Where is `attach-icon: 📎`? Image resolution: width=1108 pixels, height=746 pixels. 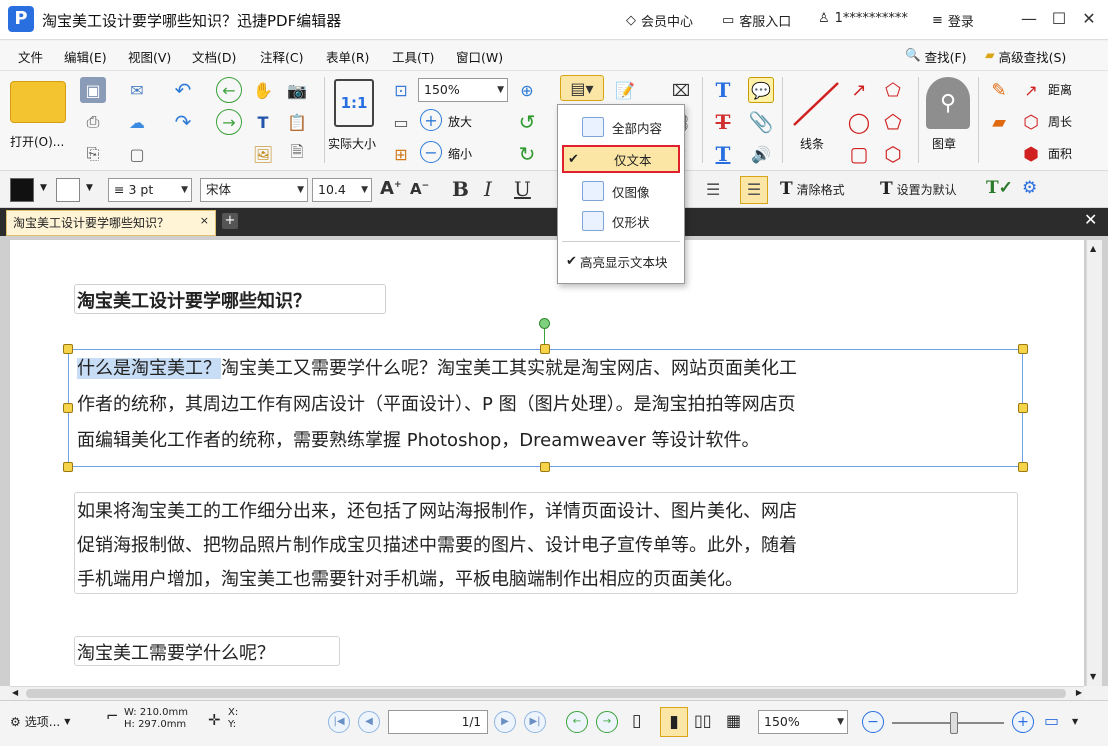
attach-icon: 📎 is located at coordinates (761, 122).